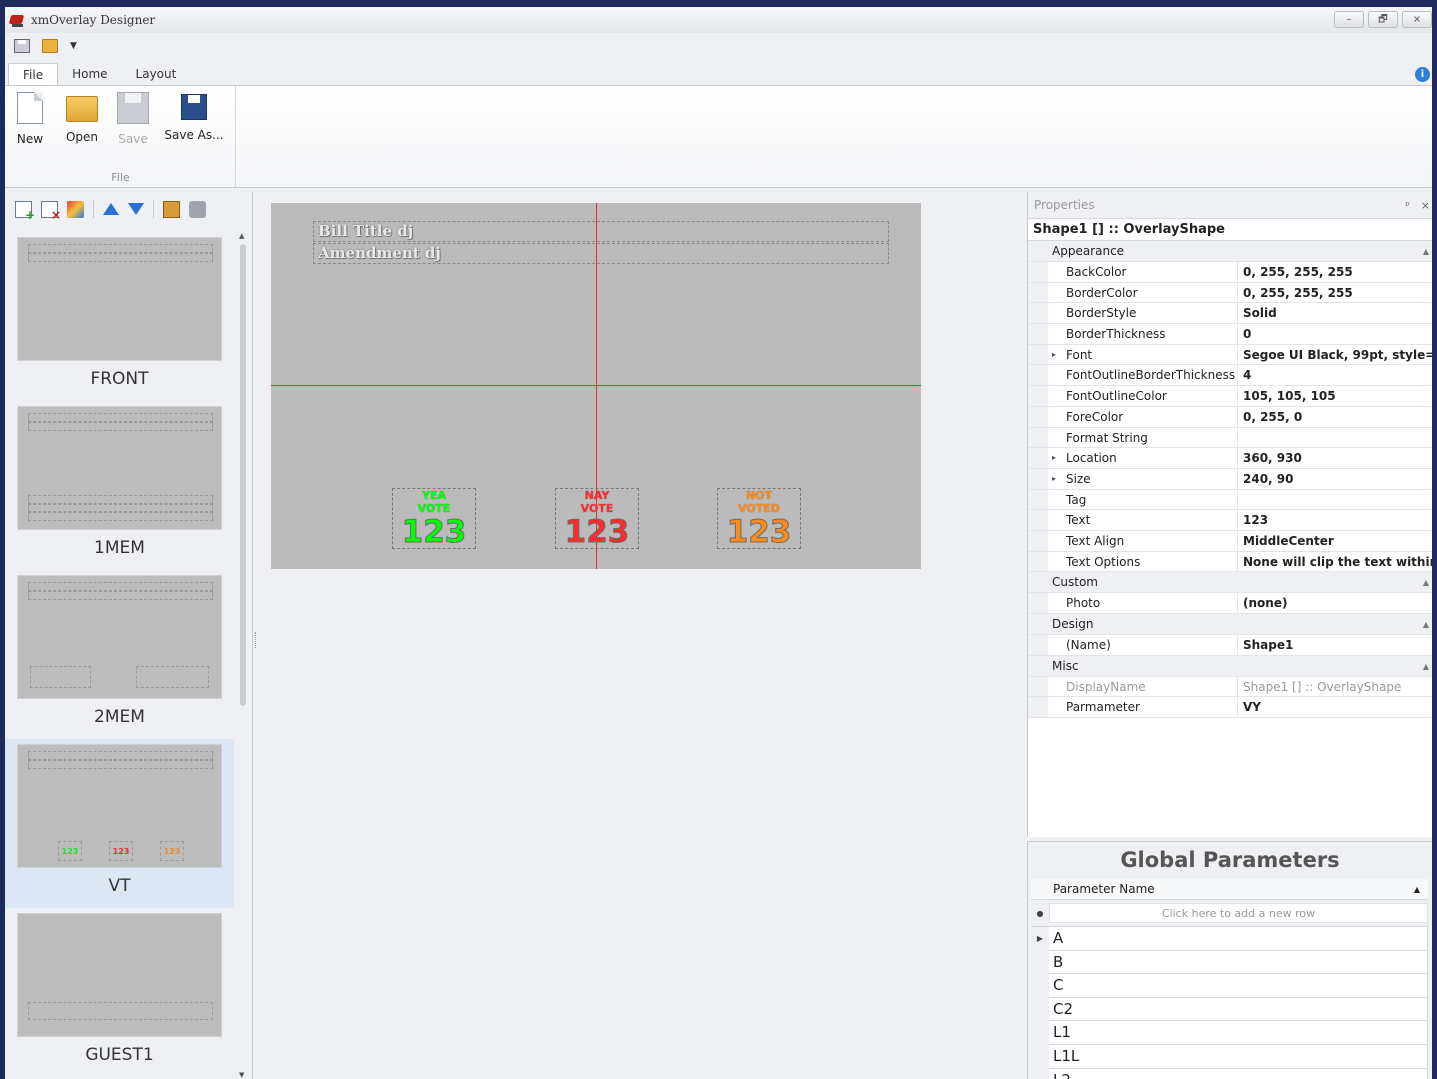 The image size is (1437, 1079). Describe the element at coordinates (1238, 889) in the screenshot. I see `parameter-name-column: Parameter Name ▲` at that location.